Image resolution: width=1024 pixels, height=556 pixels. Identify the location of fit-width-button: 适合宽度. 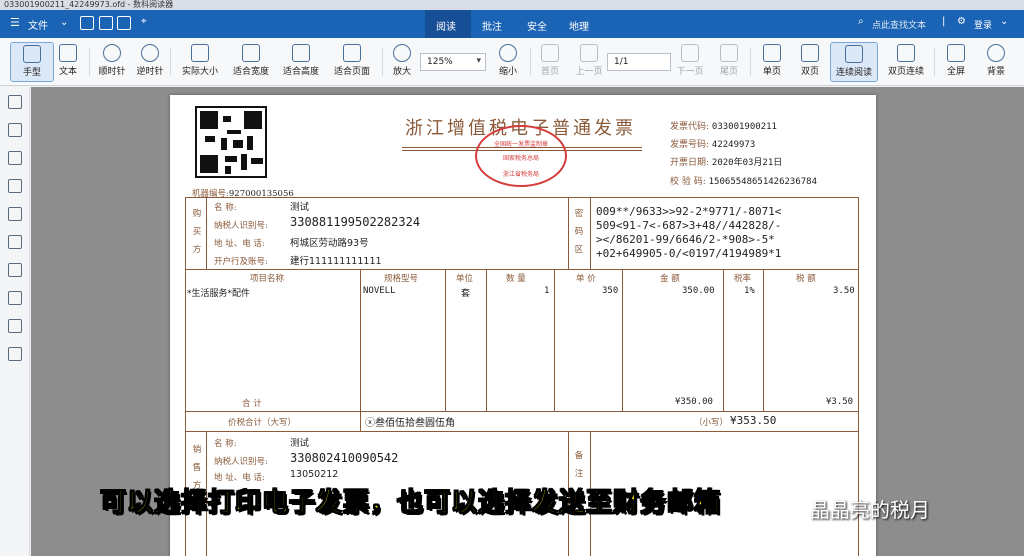
(251, 62).